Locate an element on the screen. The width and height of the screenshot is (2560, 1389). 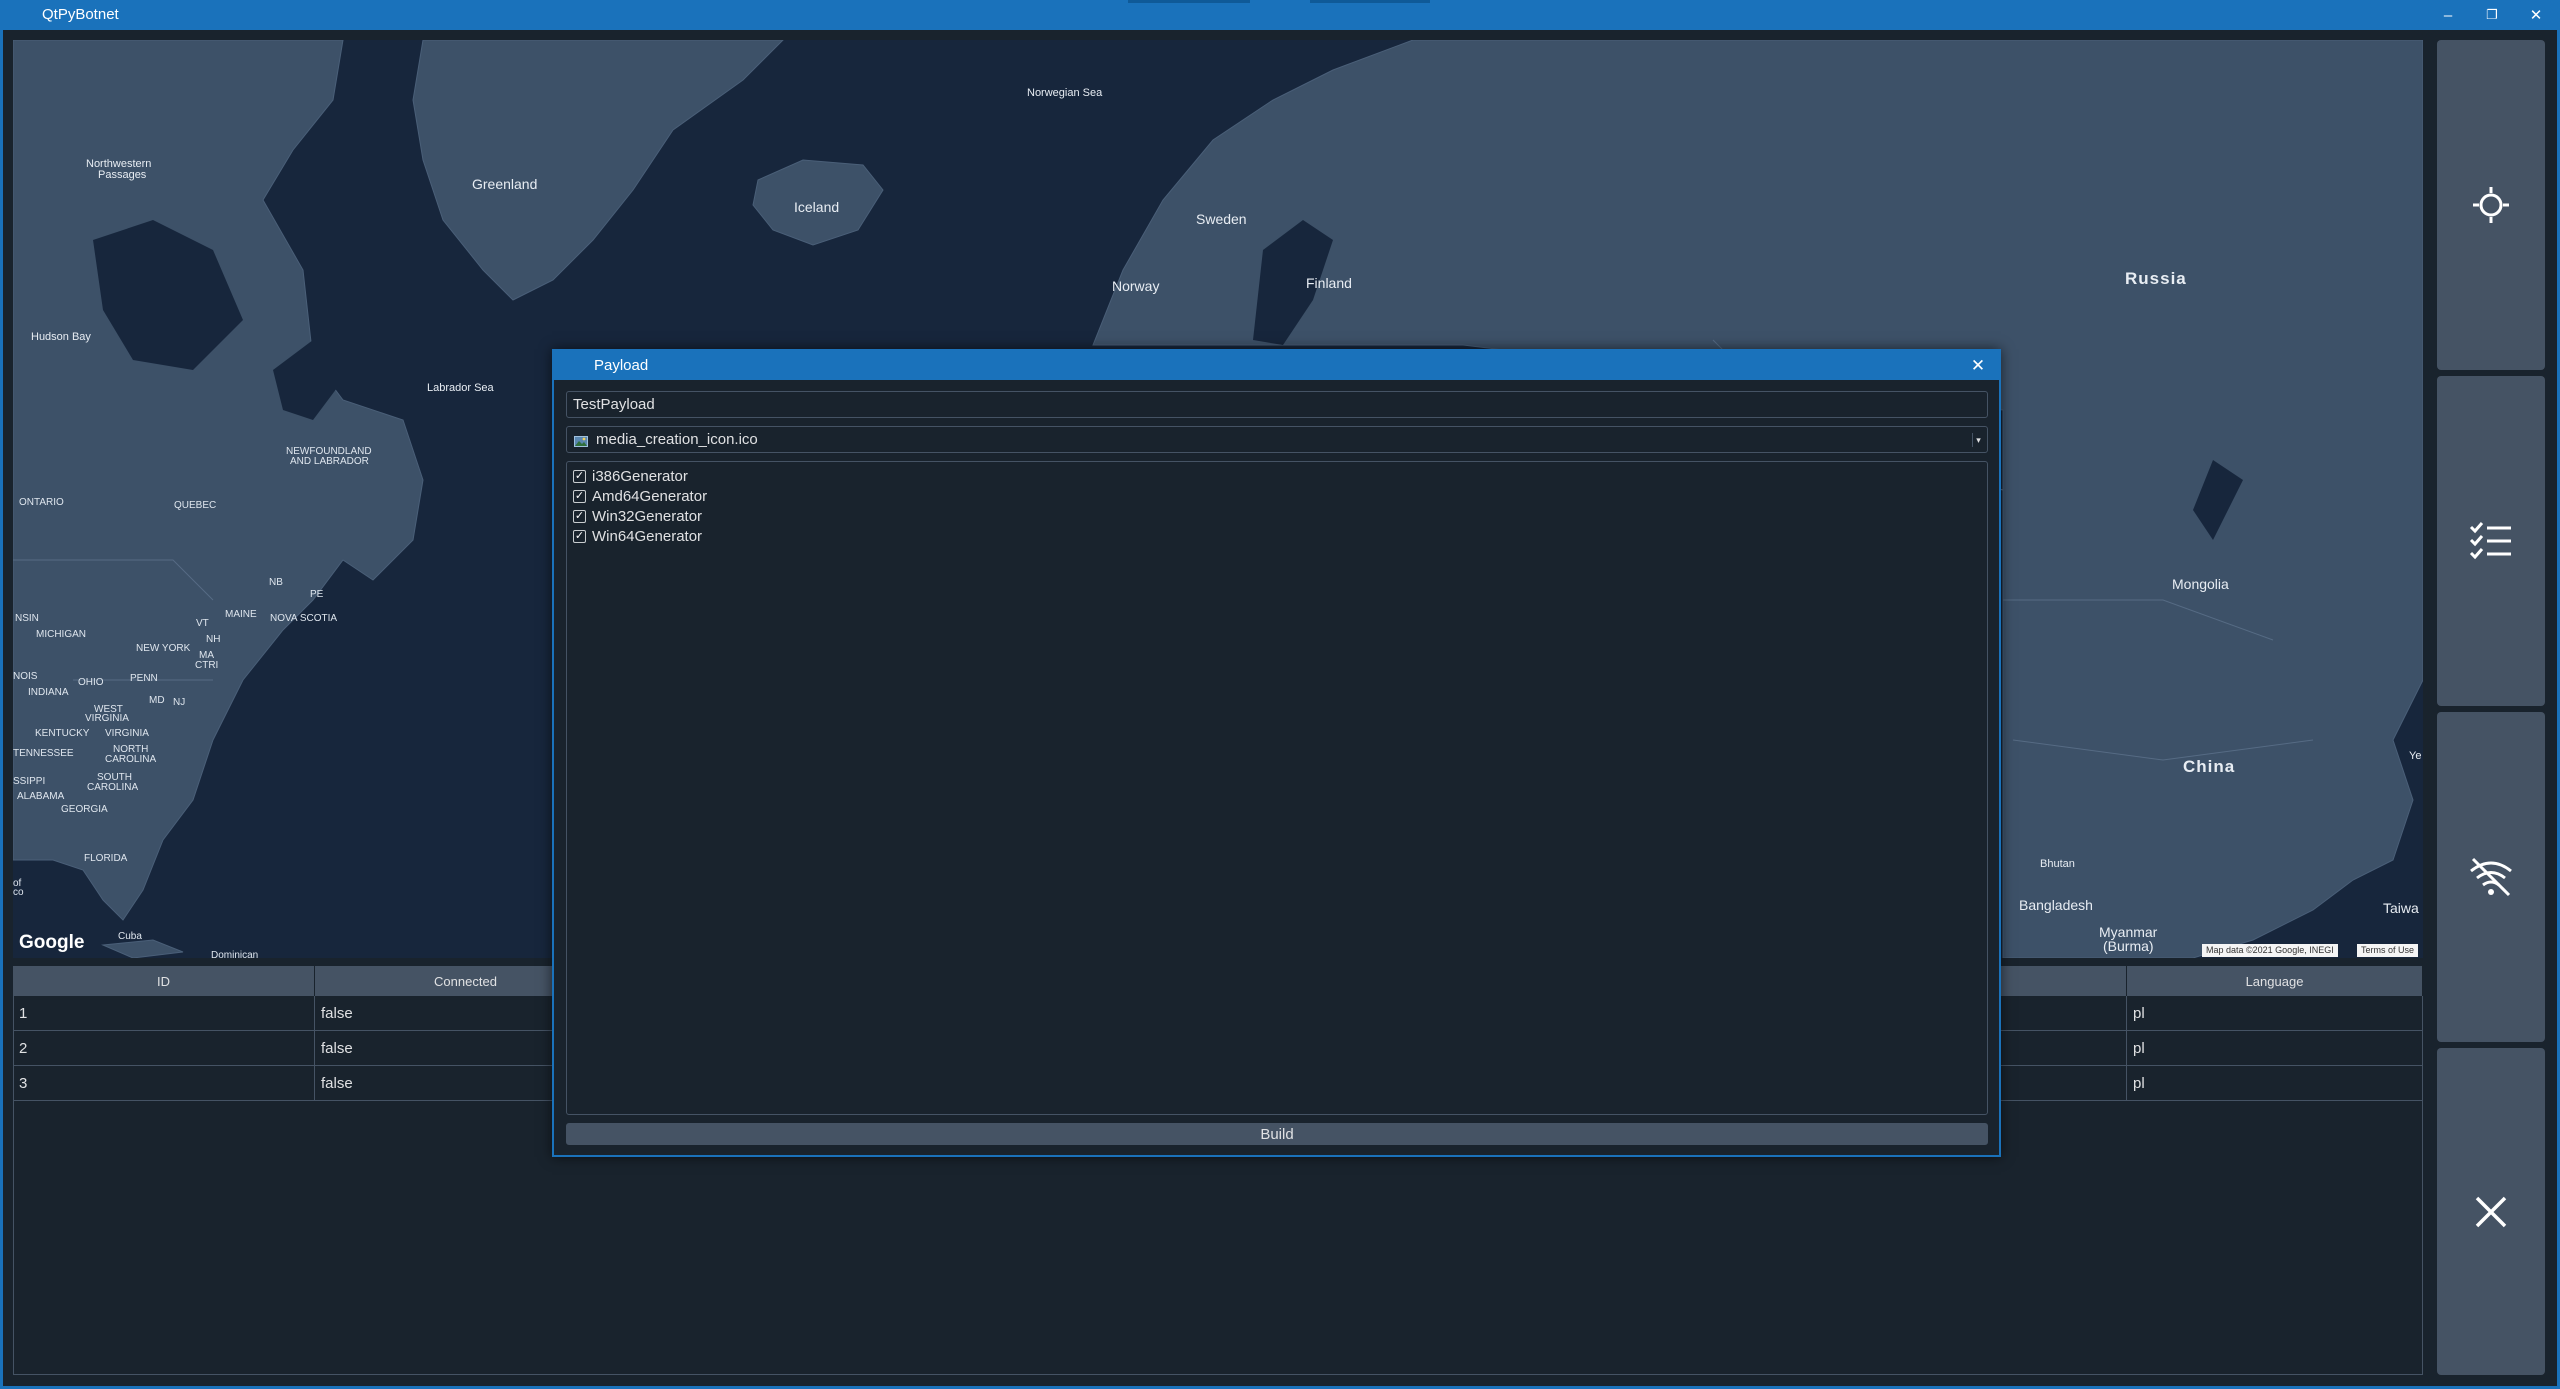
generator-item-win32: ✓ Win32Generator is located at coordinates (1277, 516).